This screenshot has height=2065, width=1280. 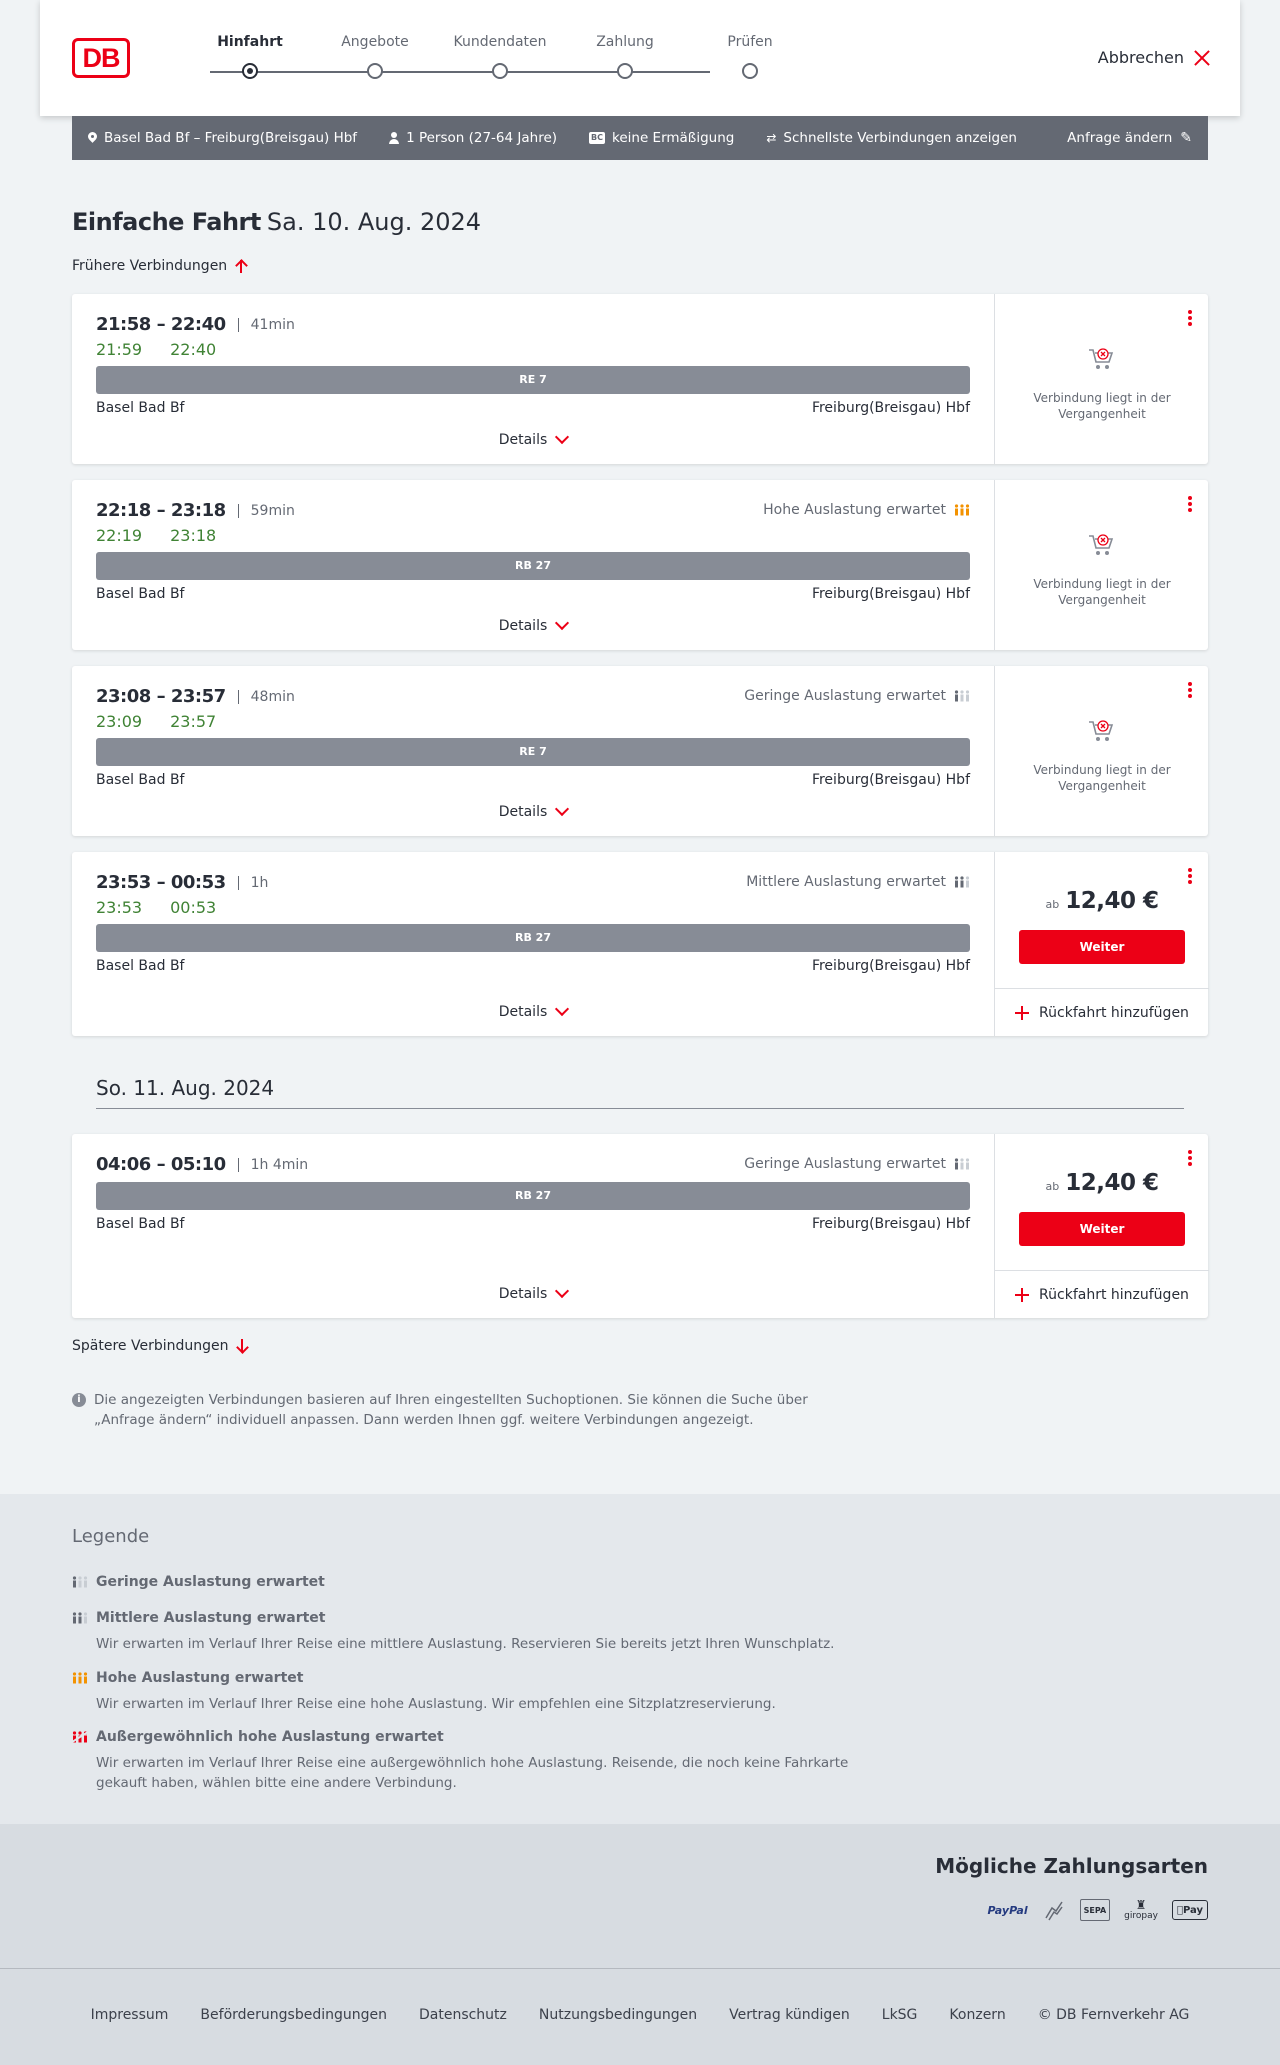 I want to click on realtime-times: 21:59 22:40, so click(x=170, y=349).